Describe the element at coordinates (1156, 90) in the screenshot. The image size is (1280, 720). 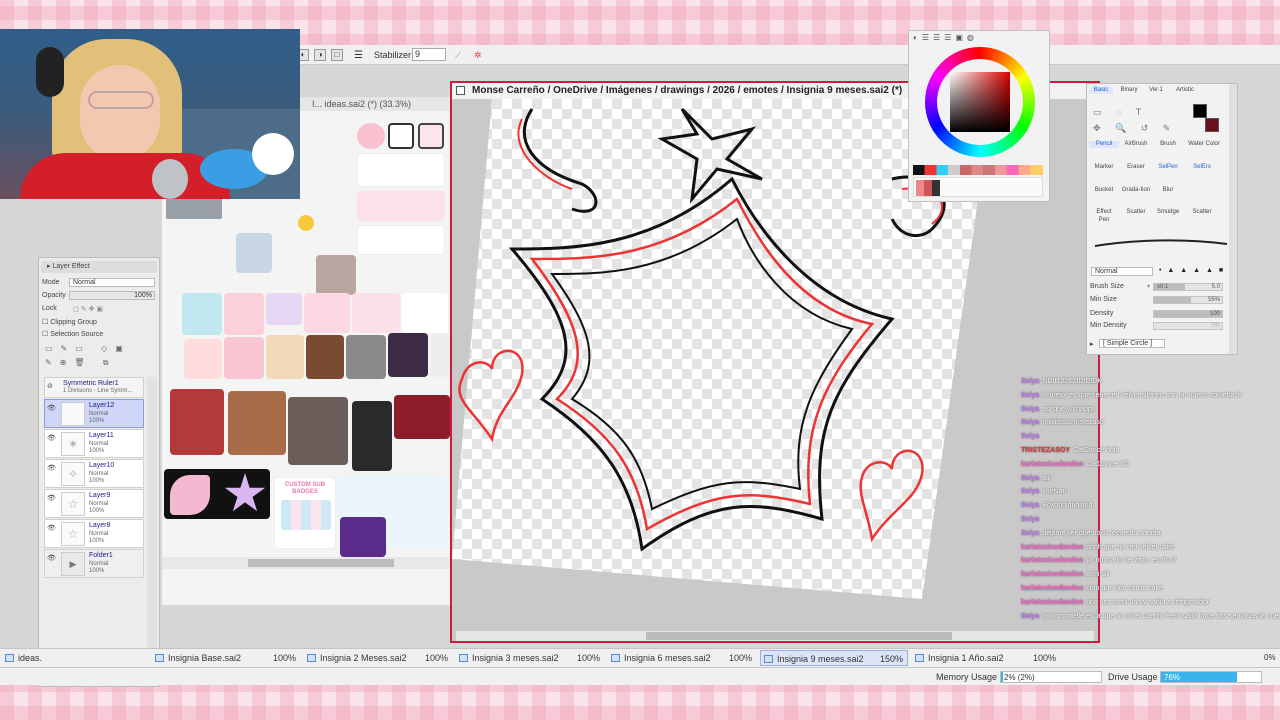
I see `tab-ver1: Ver.1` at that location.